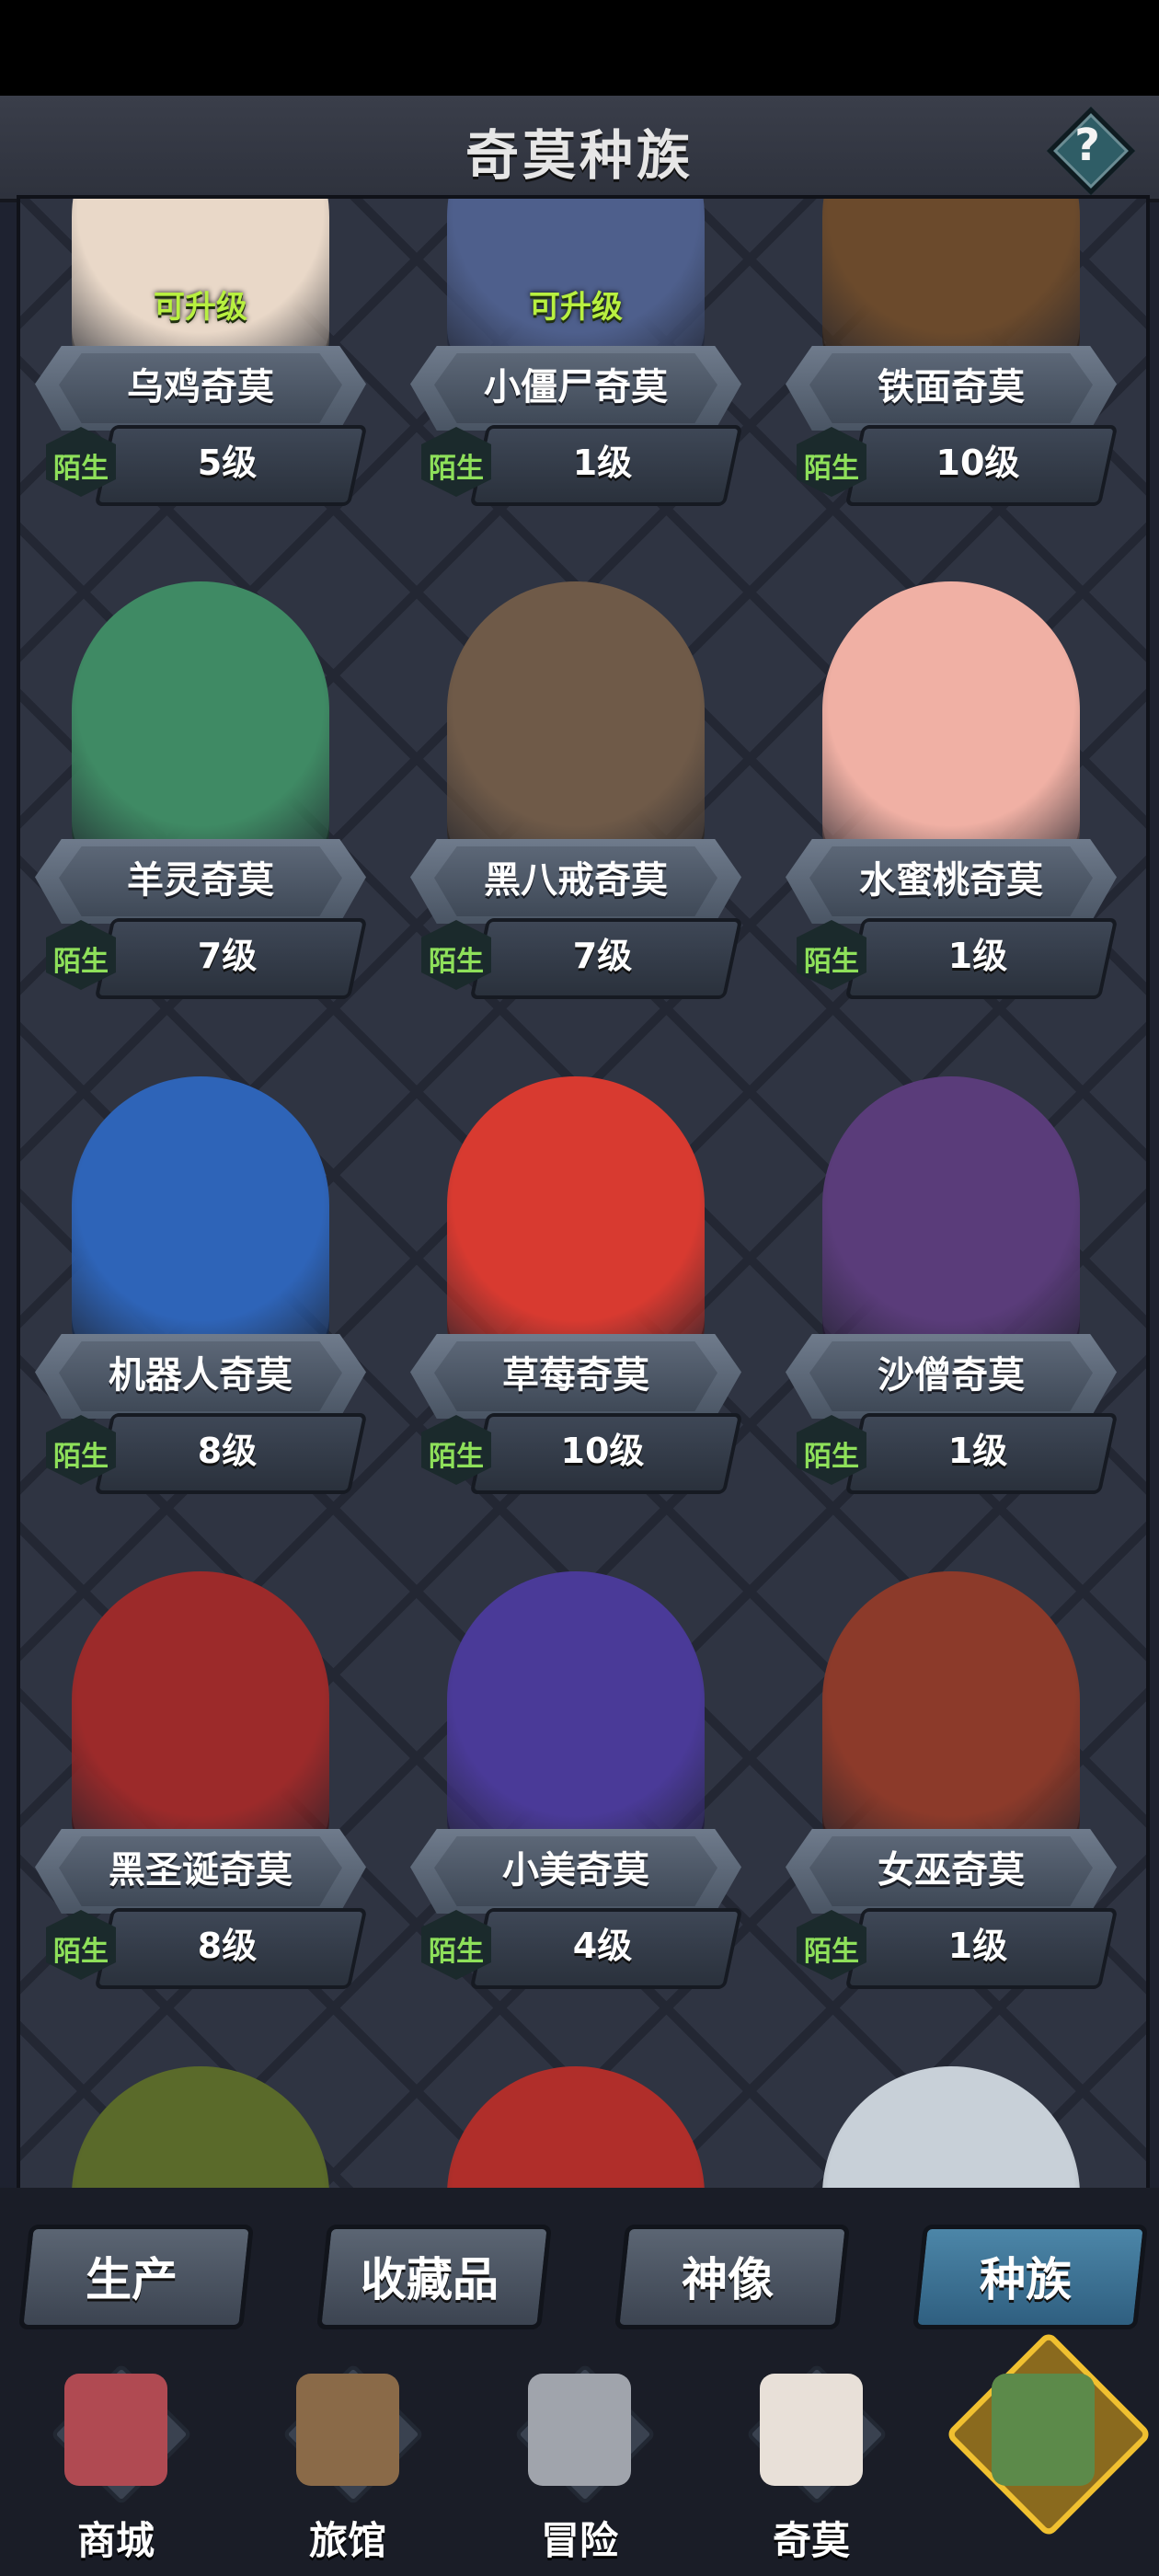 Image resolution: width=1159 pixels, height=2576 pixels. I want to click on species-card: 可升级乌鸡奇莫 5级 陌生, so click(200, 373).